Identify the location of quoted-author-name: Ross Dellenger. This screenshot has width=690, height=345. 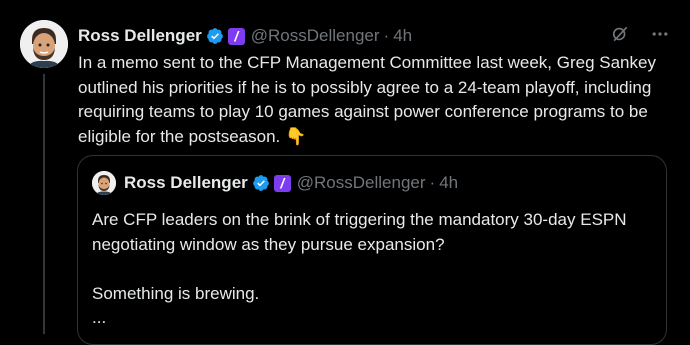
(186, 182).